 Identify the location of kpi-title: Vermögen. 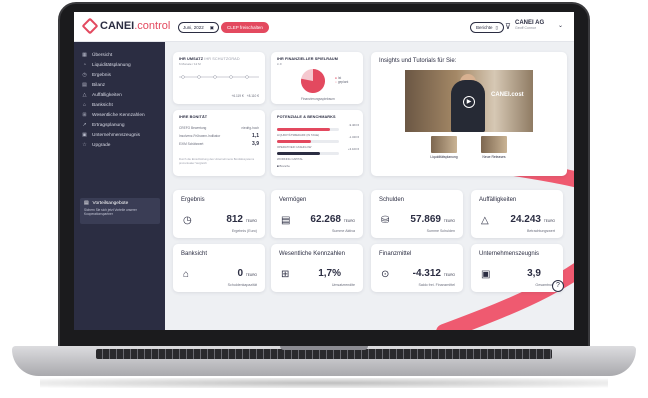
(293, 200).